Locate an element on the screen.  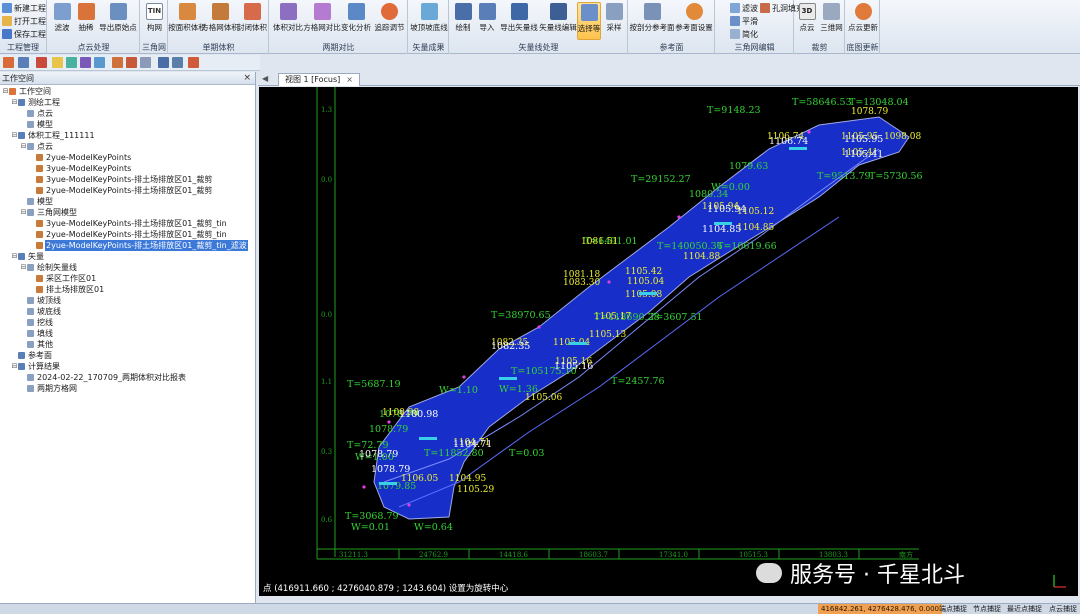
slope-line-button: 坡顶坡底线 is located at coordinates (429, 21).